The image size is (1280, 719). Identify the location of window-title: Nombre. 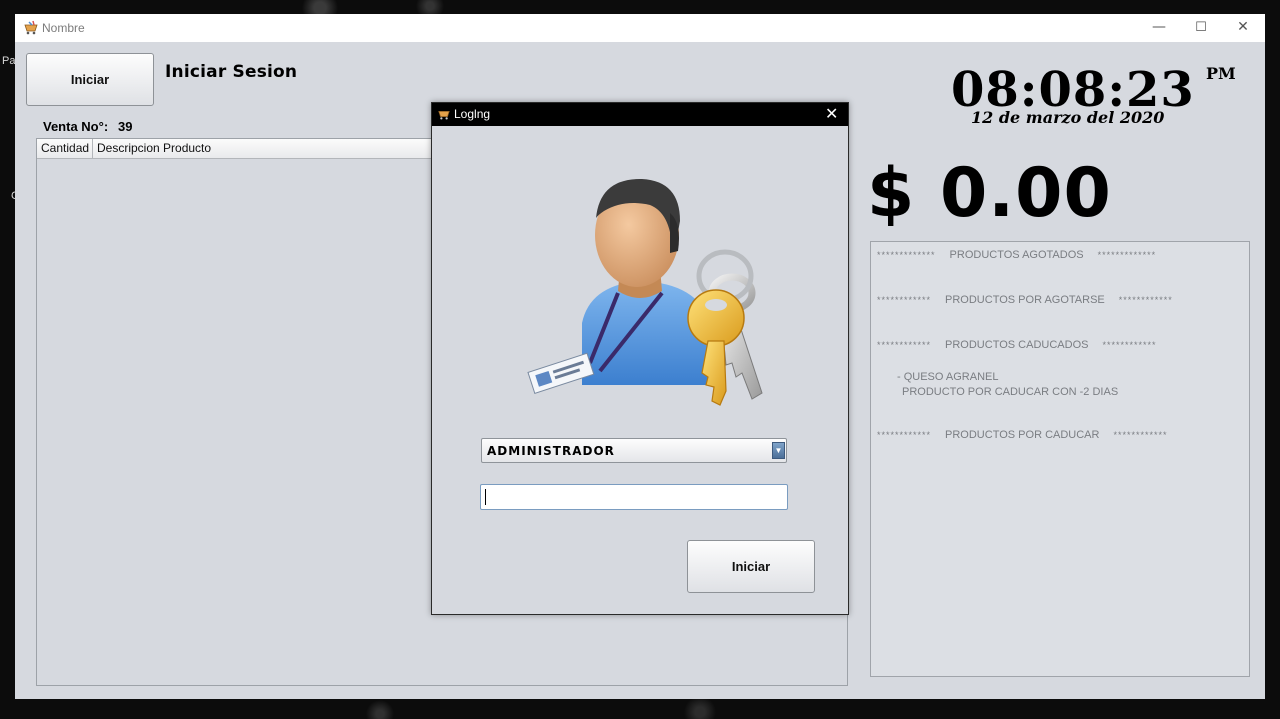
(63, 28).